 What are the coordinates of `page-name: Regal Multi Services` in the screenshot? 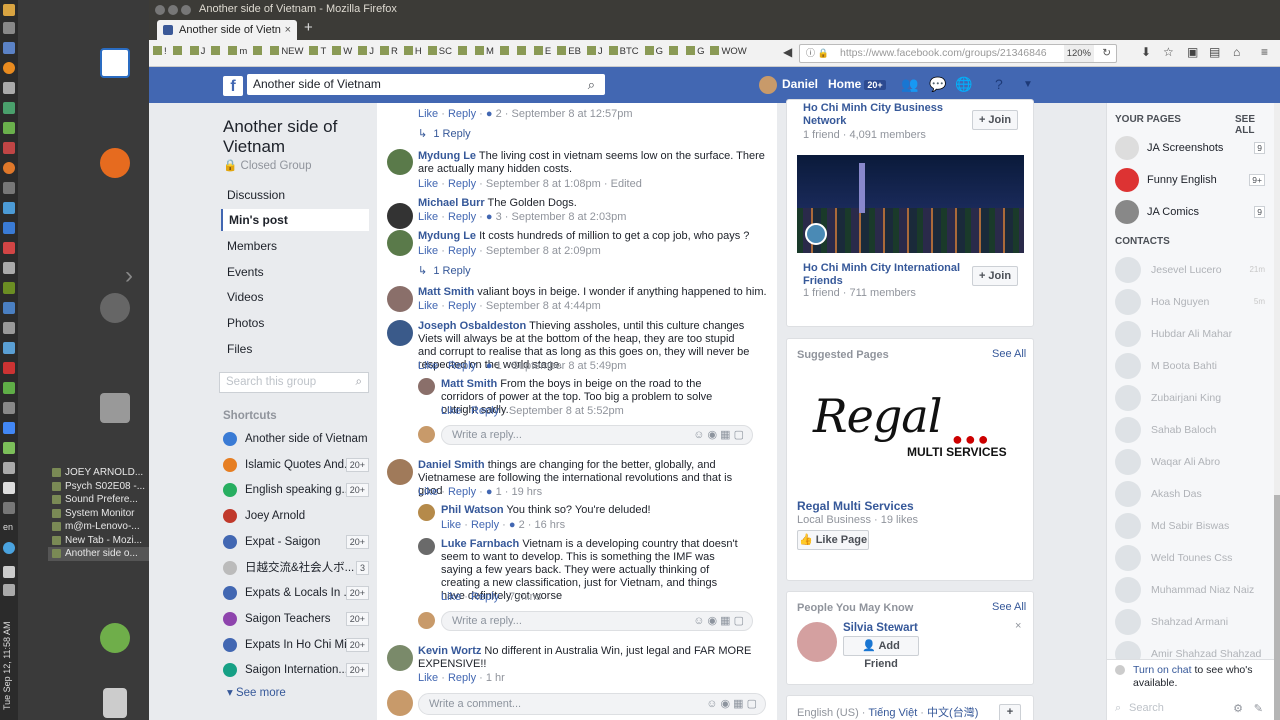 It's located at (855, 506).